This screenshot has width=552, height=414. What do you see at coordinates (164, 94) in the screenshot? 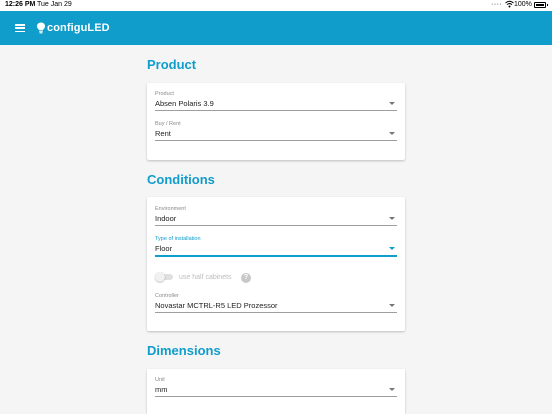
I see `product-label: Product` at bounding box center [164, 94].